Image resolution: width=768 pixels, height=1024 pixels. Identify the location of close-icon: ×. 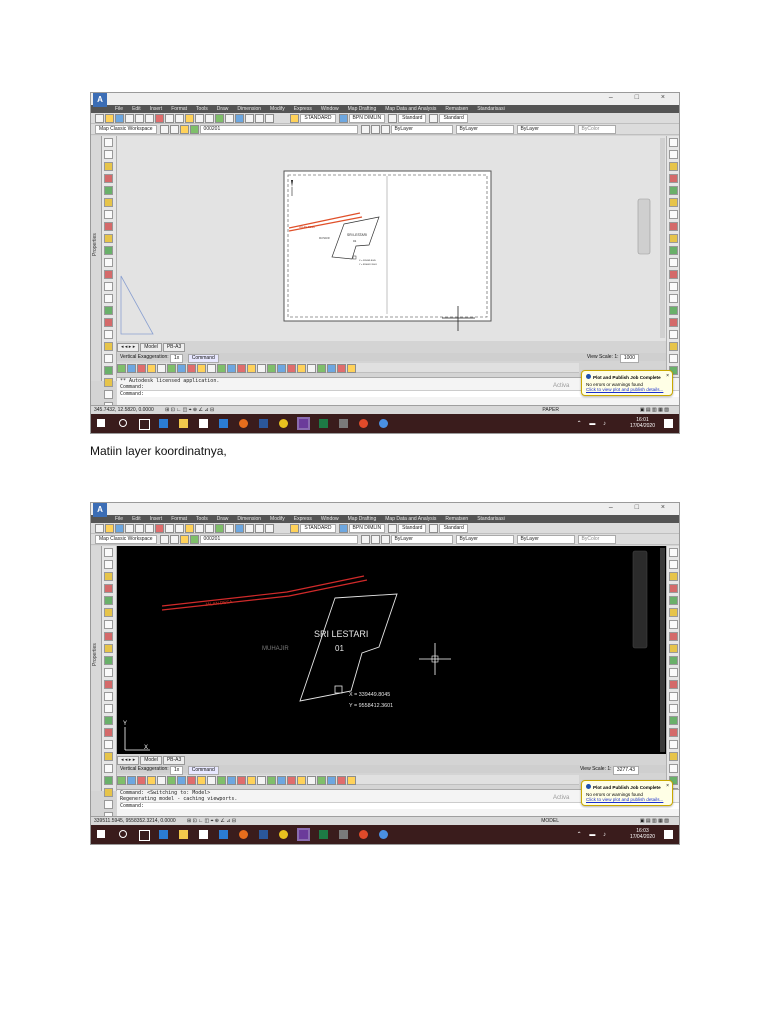
(667, 376).